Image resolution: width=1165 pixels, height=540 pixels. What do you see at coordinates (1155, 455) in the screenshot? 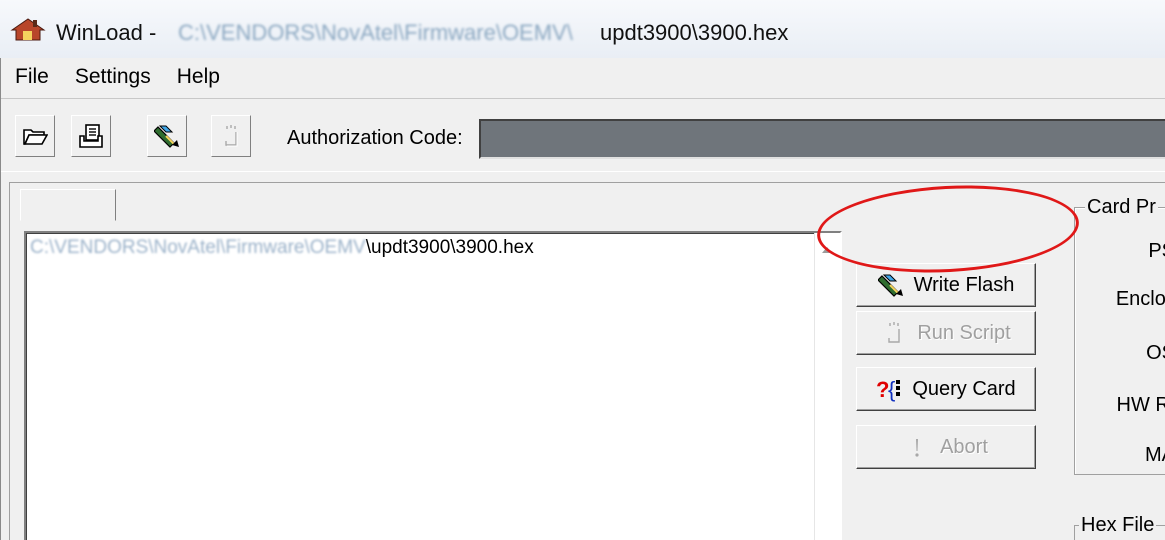
I see `property-label: MA` at bounding box center [1155, 455].